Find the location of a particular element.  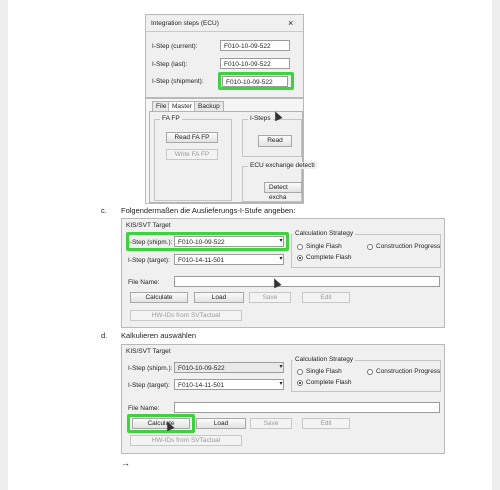

target-label-c: I-Step (target): is located at coordinates (149, 260).